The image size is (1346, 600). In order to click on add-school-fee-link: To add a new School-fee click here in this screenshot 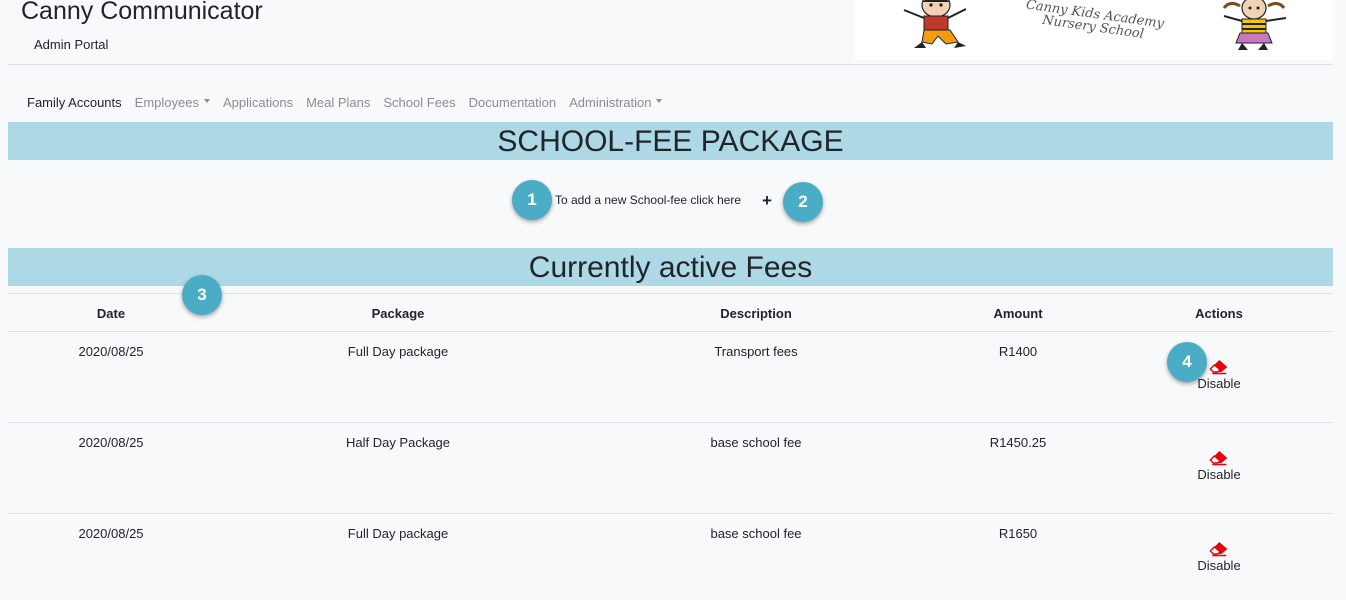, I will do `click(648, 200)`.